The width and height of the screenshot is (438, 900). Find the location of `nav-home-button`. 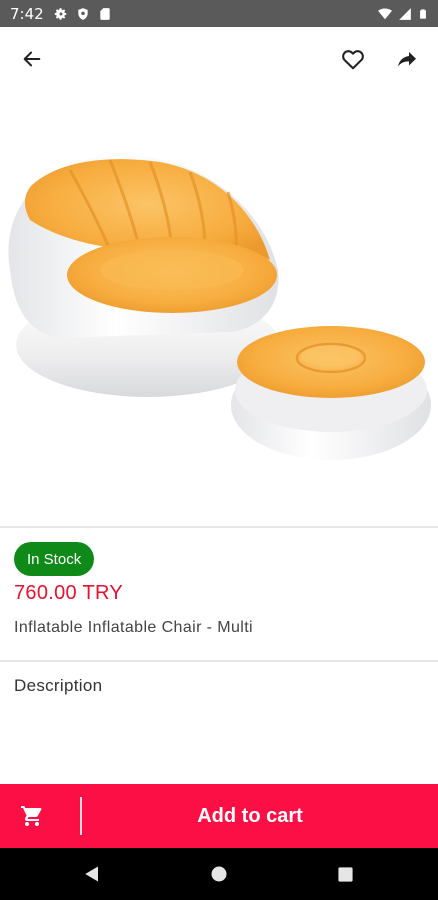

nav-home-button is located at coordinates (219, 874).